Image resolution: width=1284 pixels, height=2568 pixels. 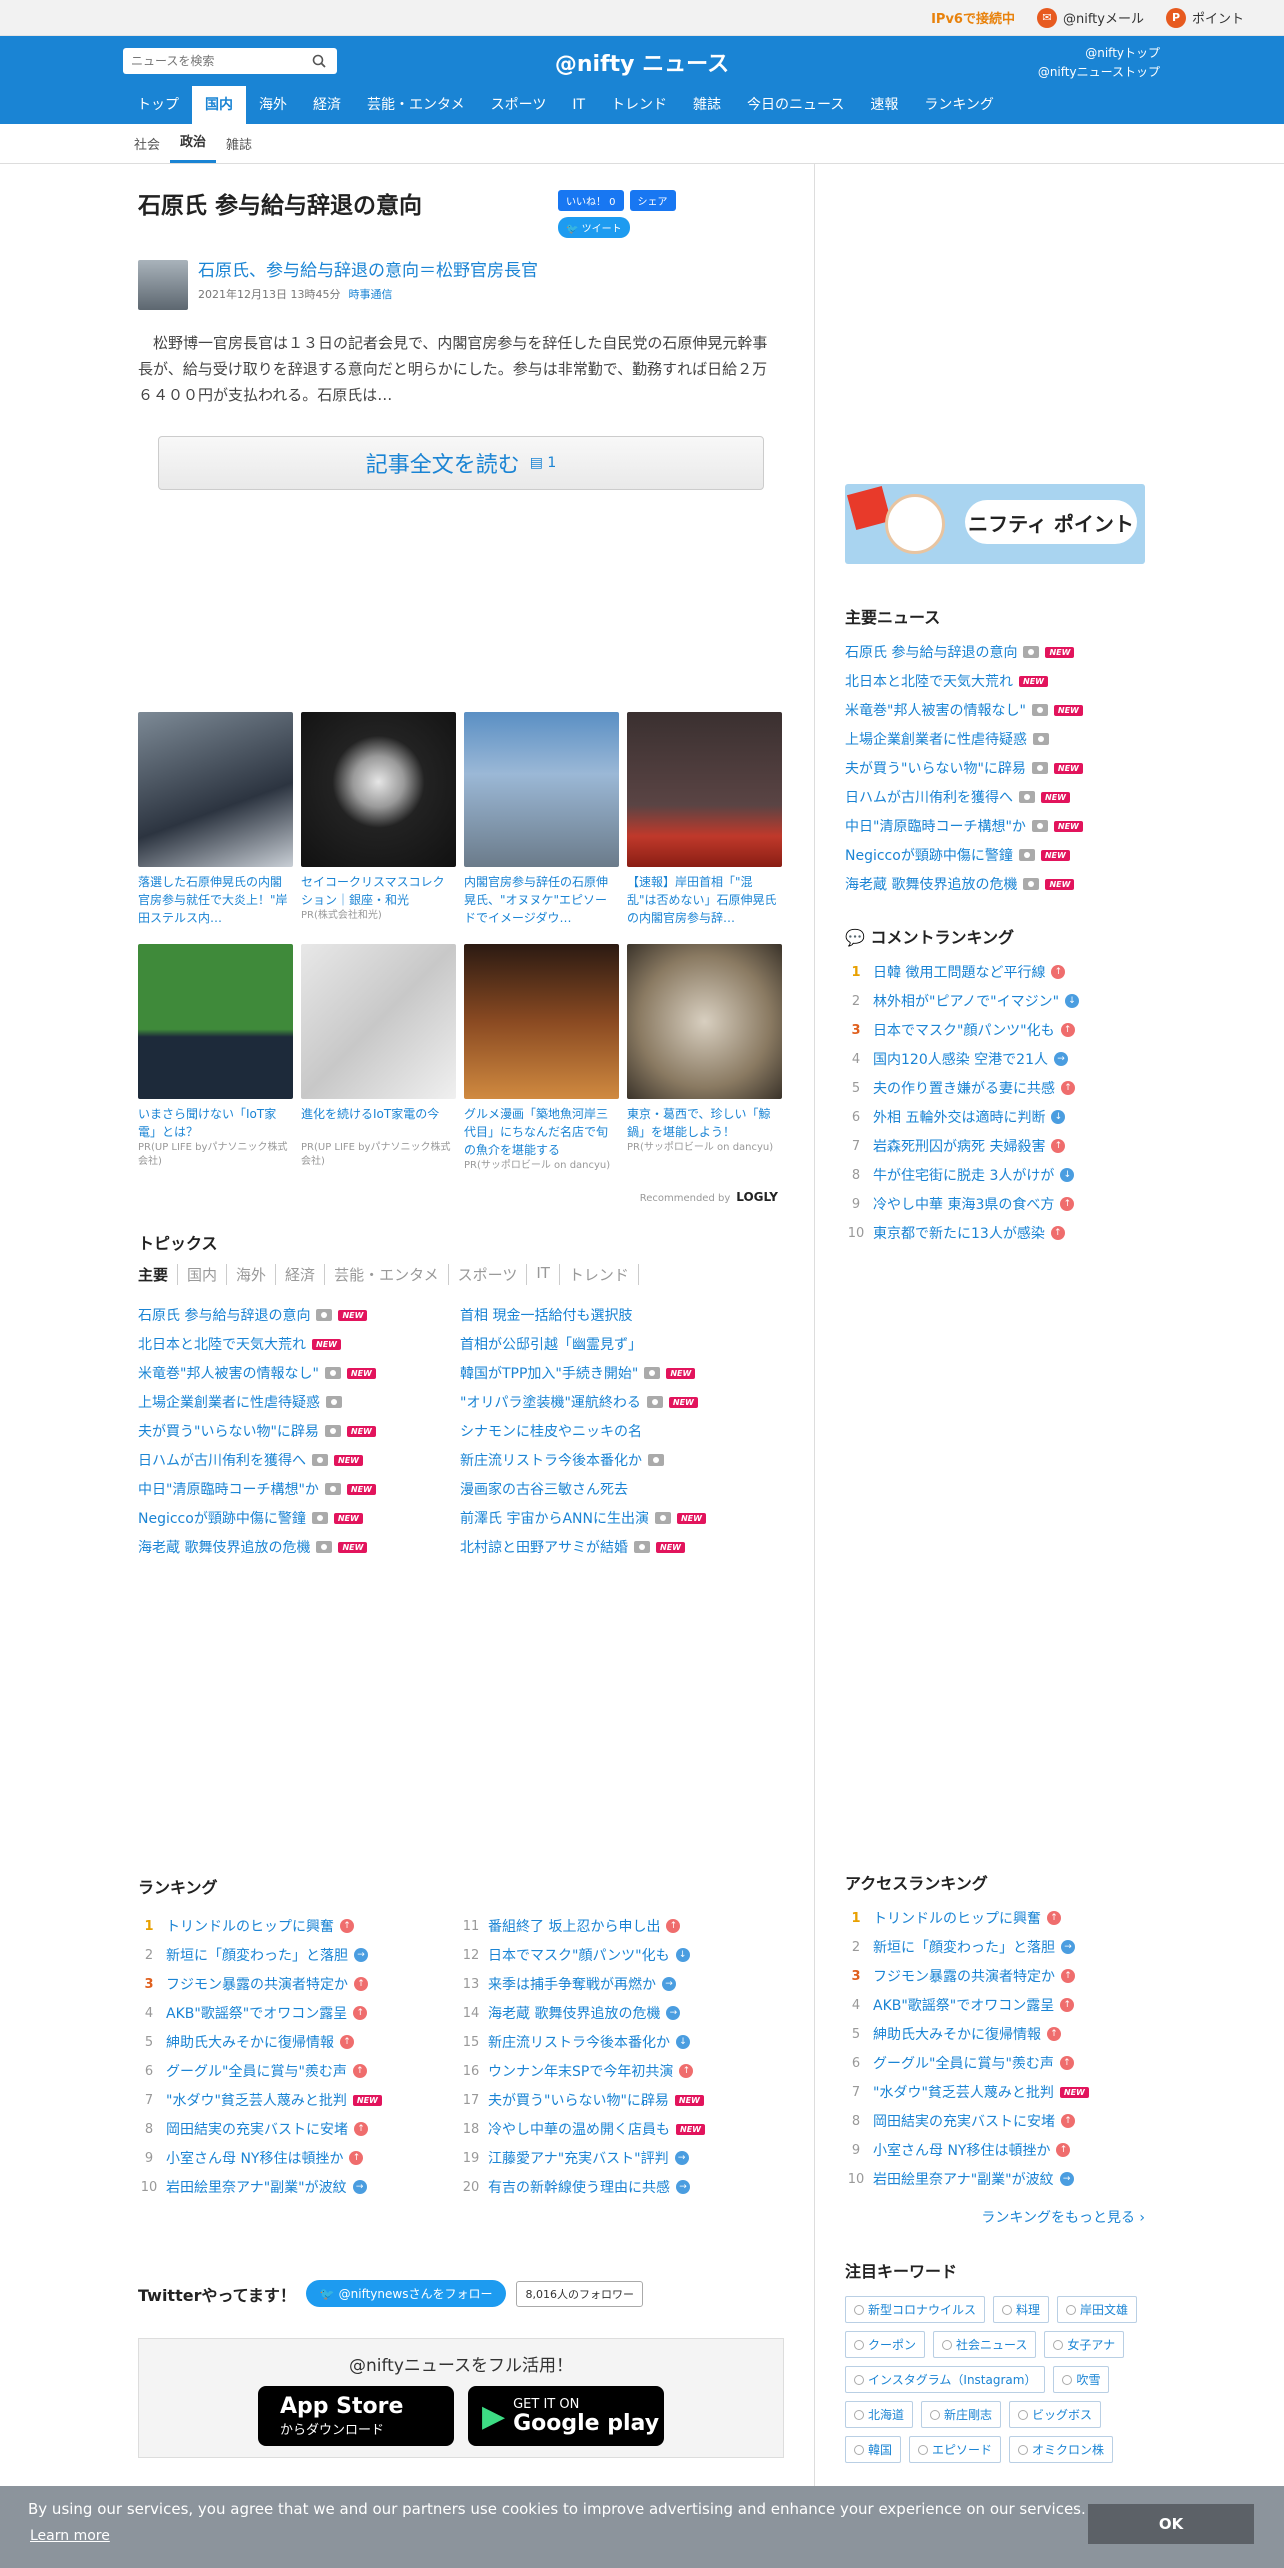 What do you see at coordinates (1010, 1175) in the screenshot?
I see `comment-ranking-item: 8 牛が住宅街に脱走 3人がけが ↓` at bounding box center [1010, 1175].